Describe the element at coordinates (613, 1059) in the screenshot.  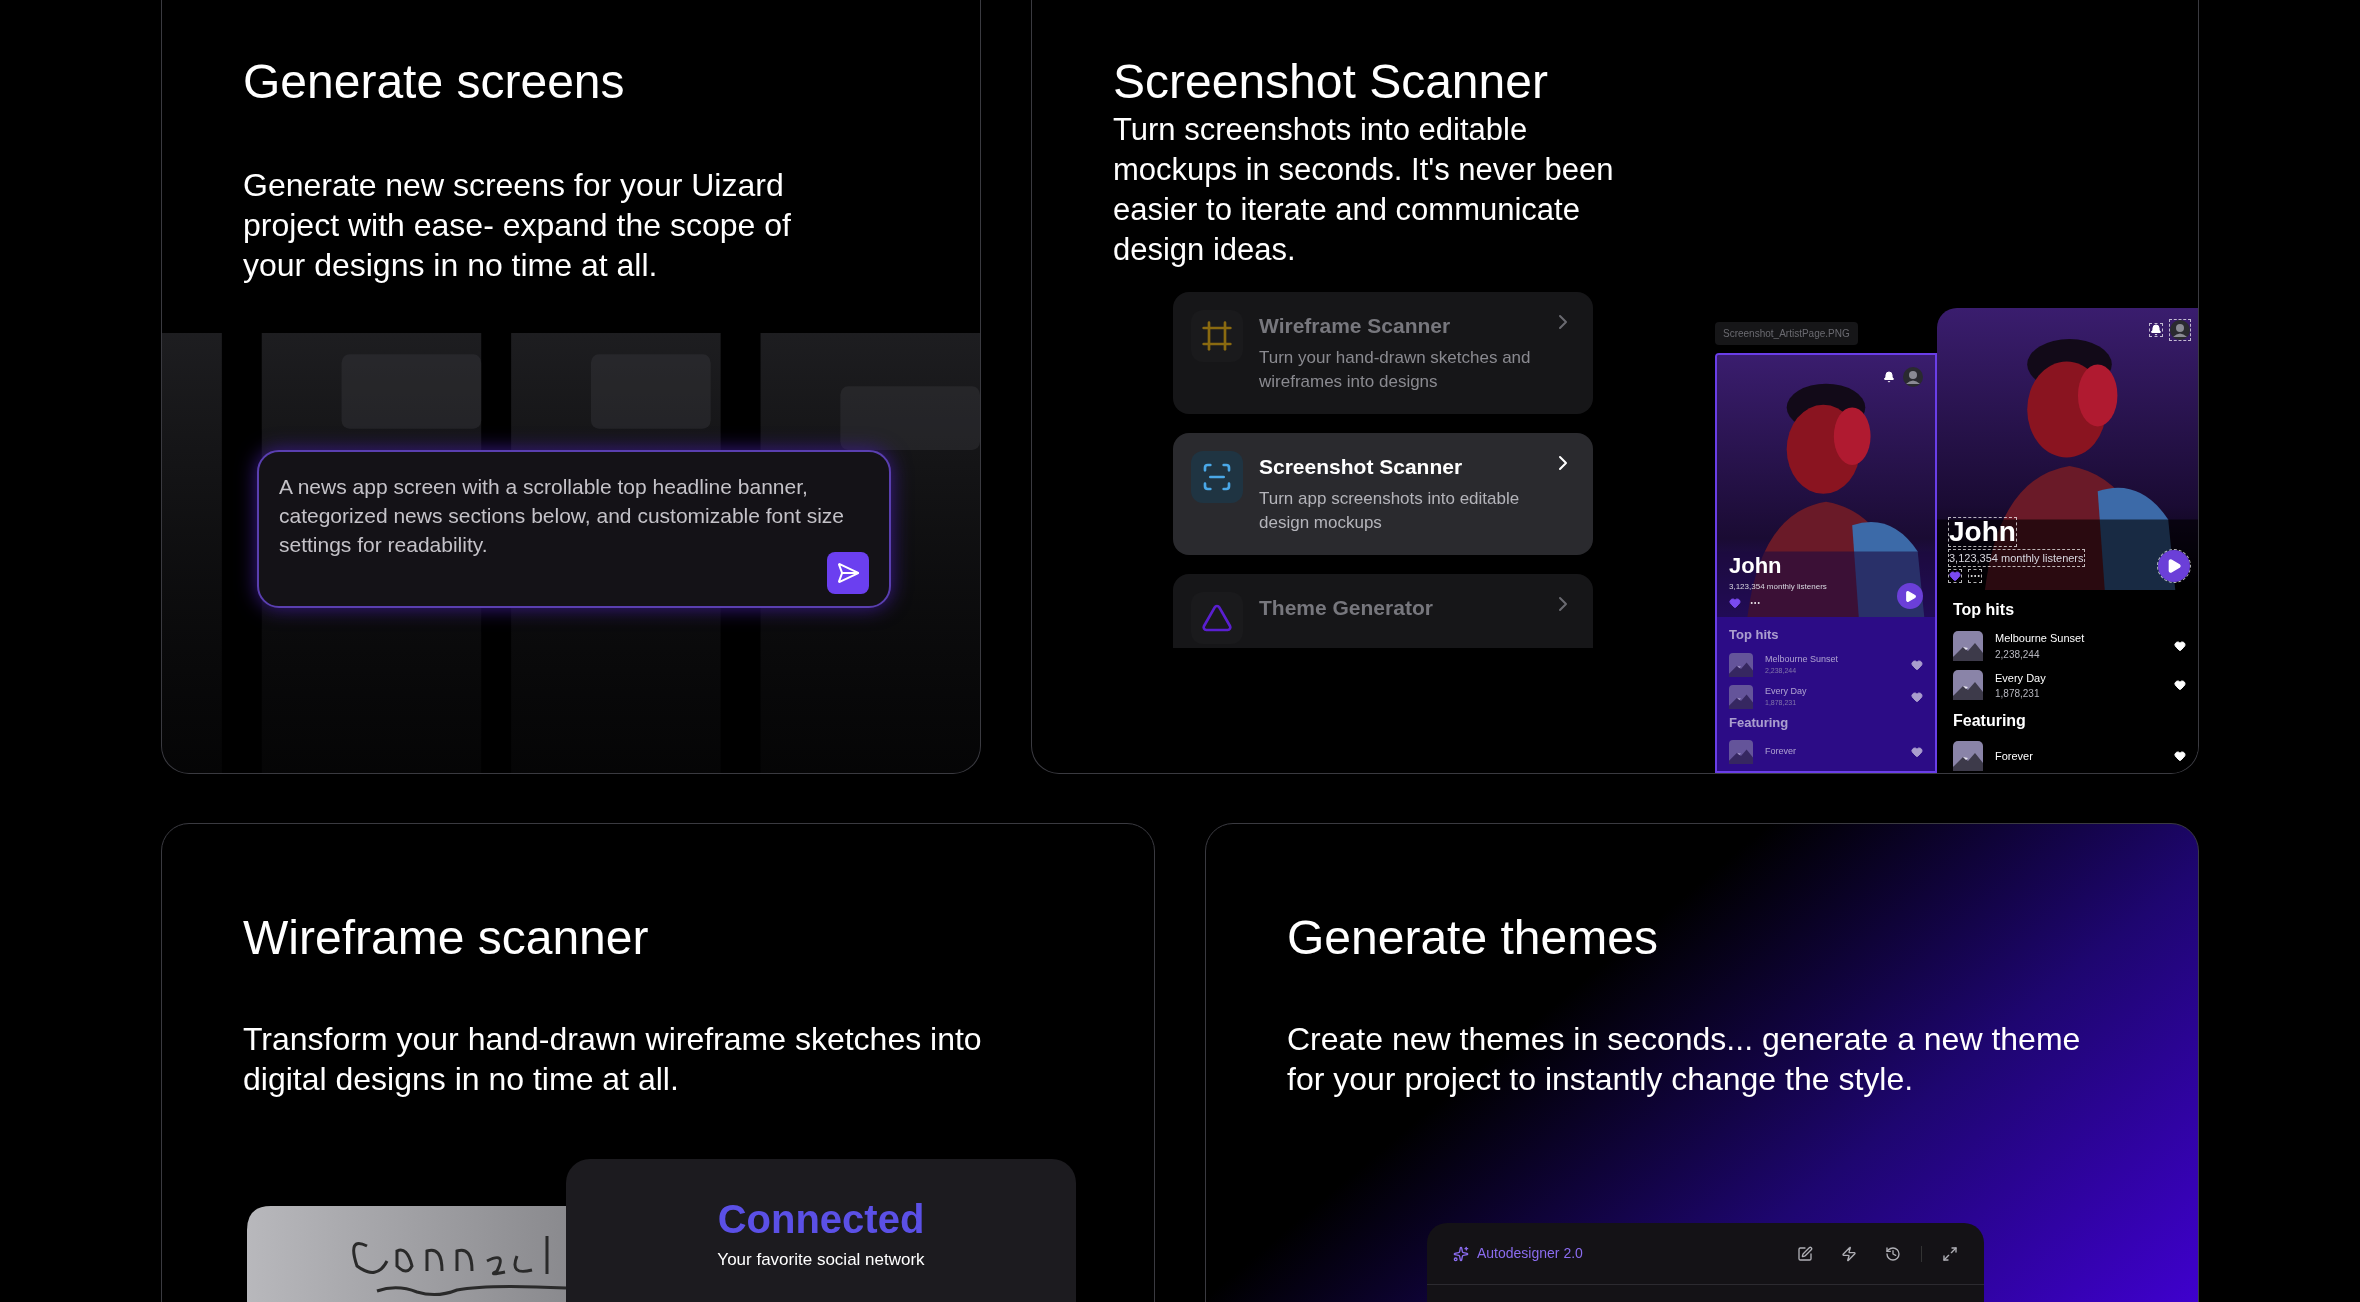
I see `card-description: Transform your hand-drawn wireframe sketches into digital designs in no time at all.` at that location.